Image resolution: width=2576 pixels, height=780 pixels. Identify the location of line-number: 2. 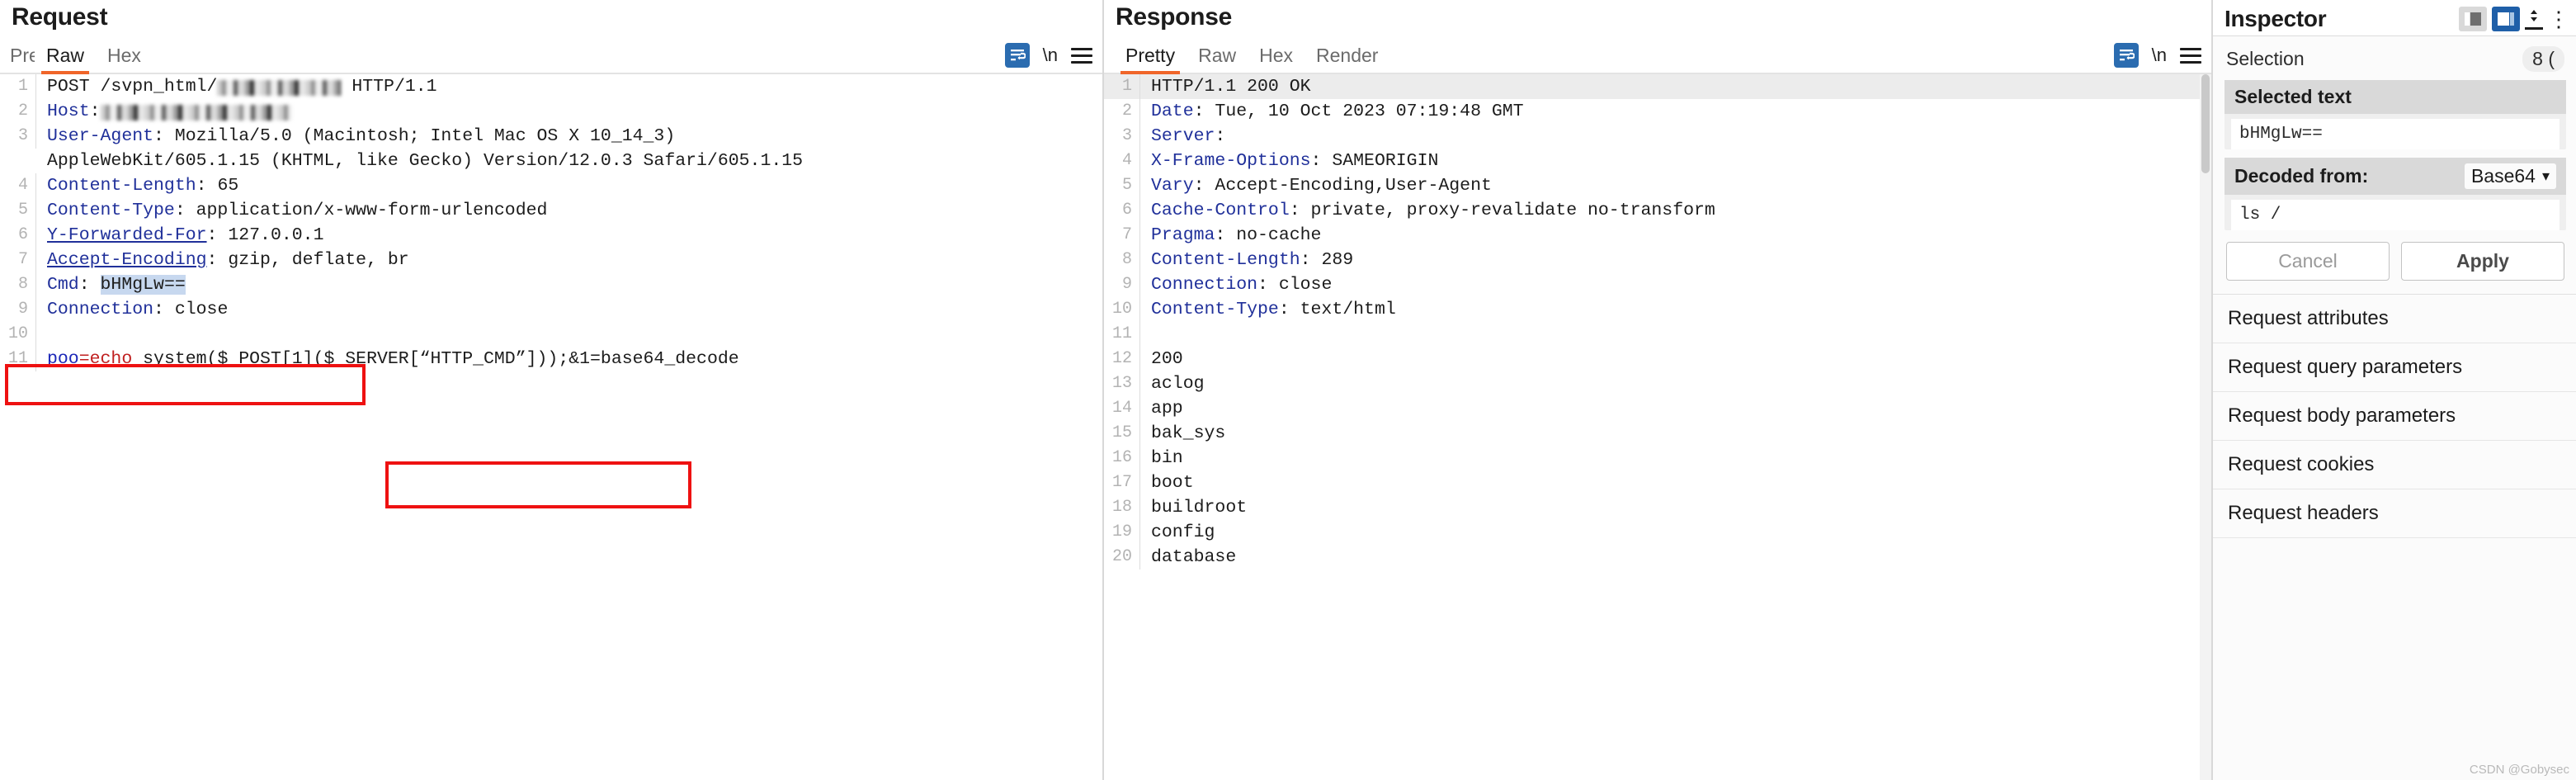
(18, 111).